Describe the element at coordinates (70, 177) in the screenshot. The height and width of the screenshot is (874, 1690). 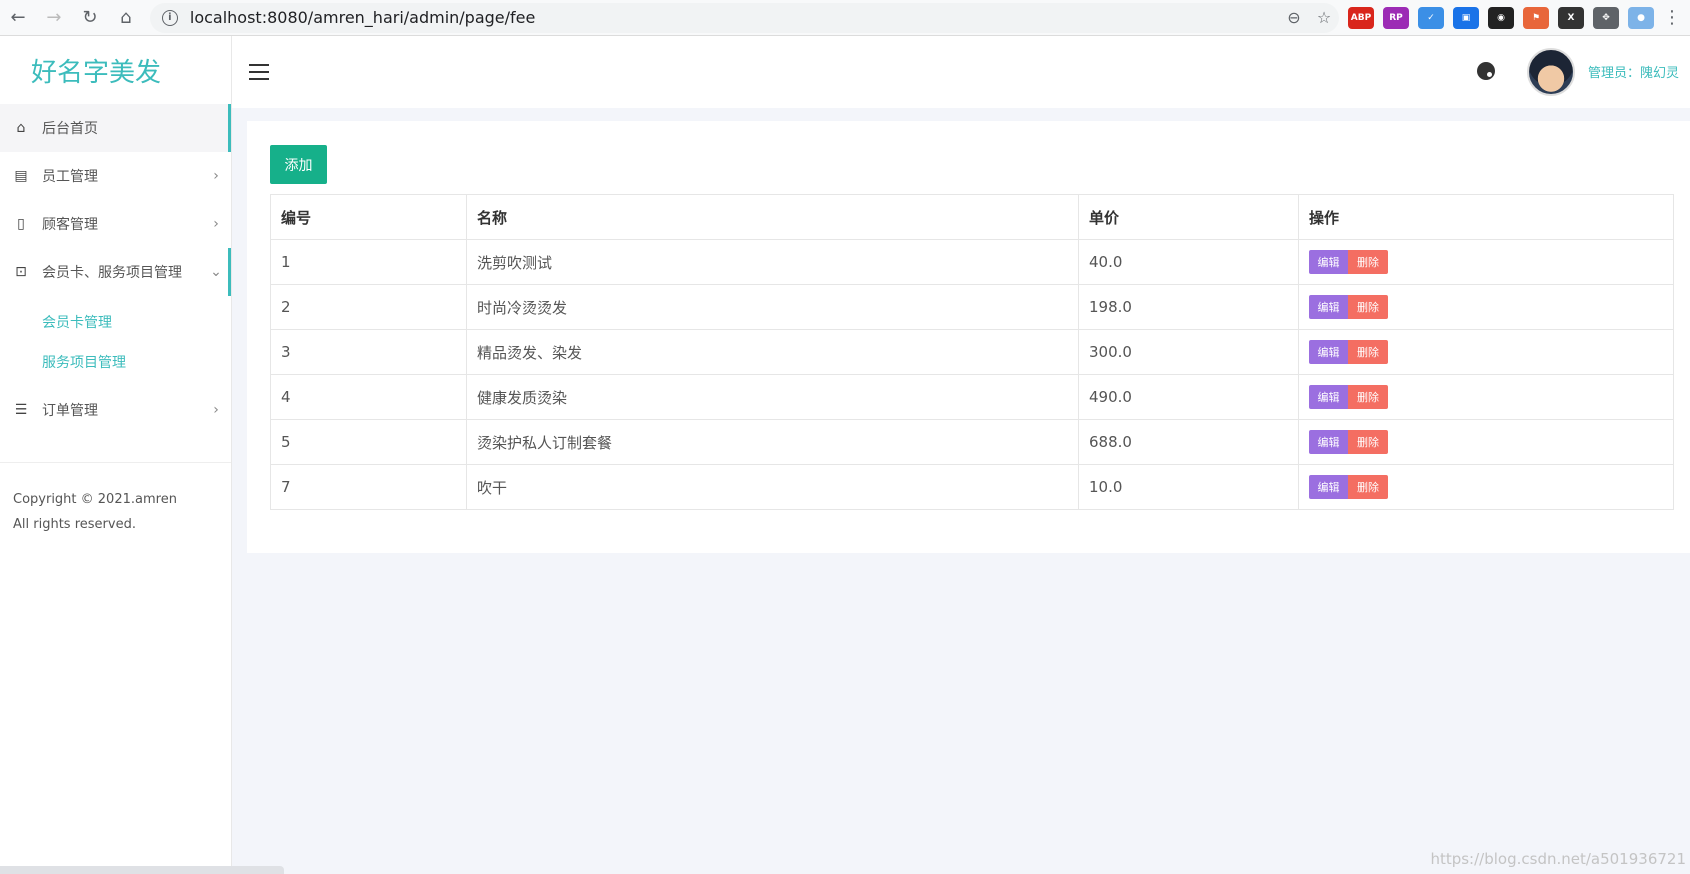
I see `sidebar-item-label: 员工管理` at that location.